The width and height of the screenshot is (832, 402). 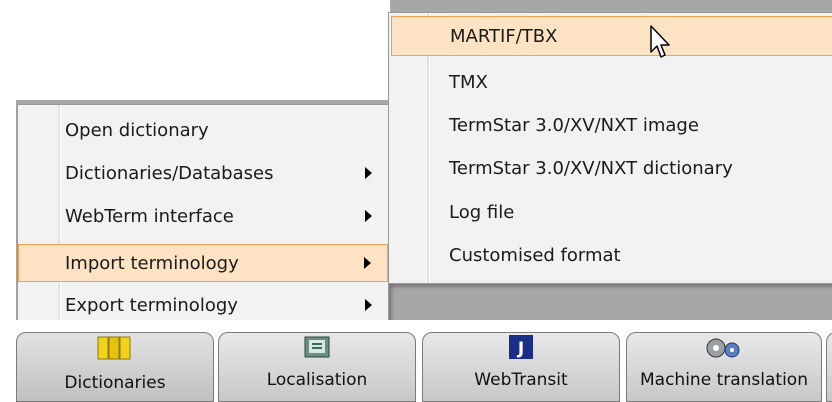 What do you see at coordinates (574, 125) in the screenshot?
I see `submenu-item-label: TermStar 3.0/XV/NXT image` at bounding box center [574, 125].